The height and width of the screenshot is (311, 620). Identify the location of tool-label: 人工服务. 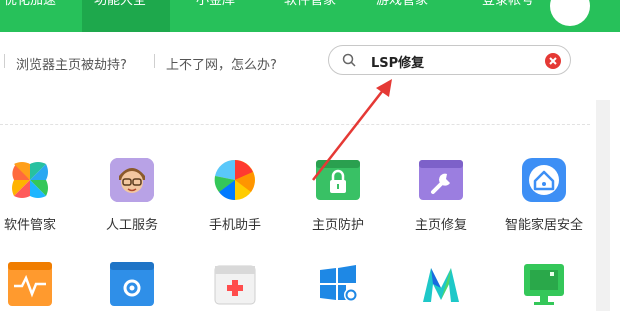
(131, 225).